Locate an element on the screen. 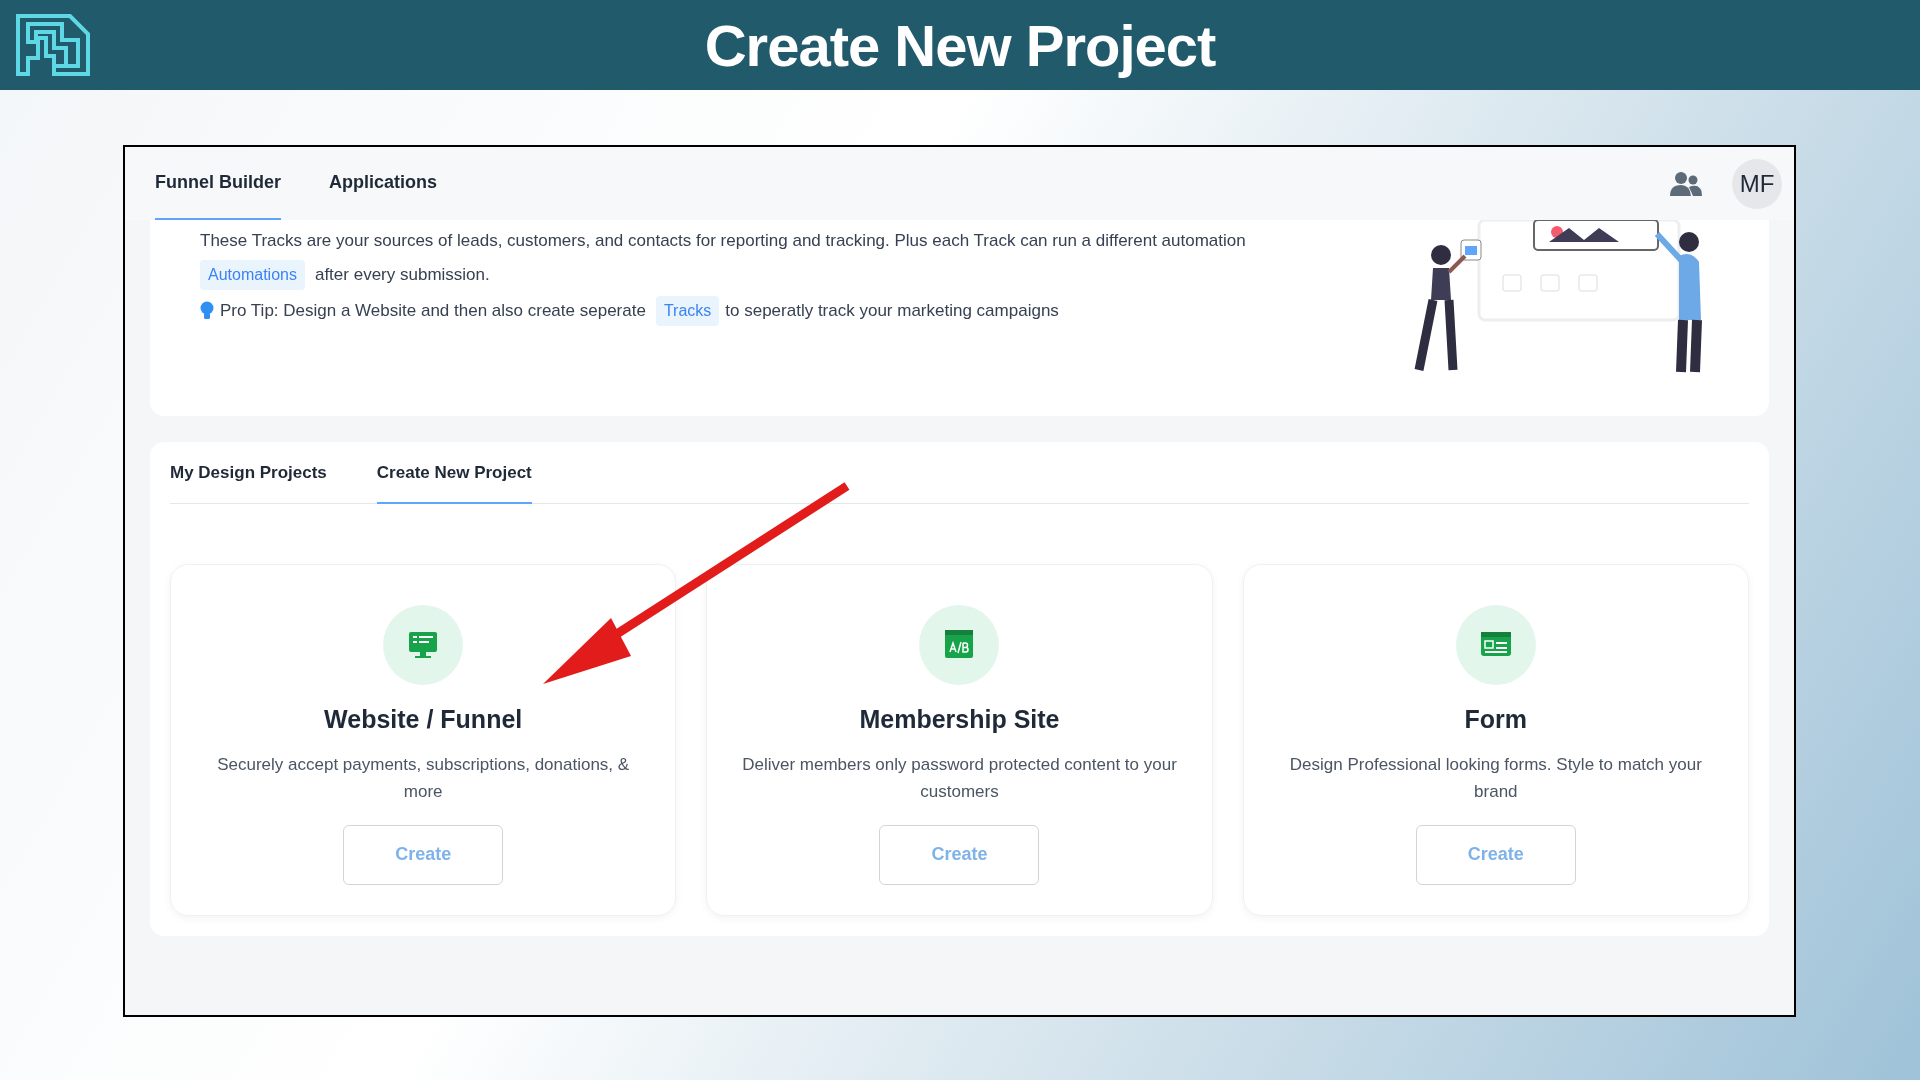  users-icon is located at coordinates (1686, 183).